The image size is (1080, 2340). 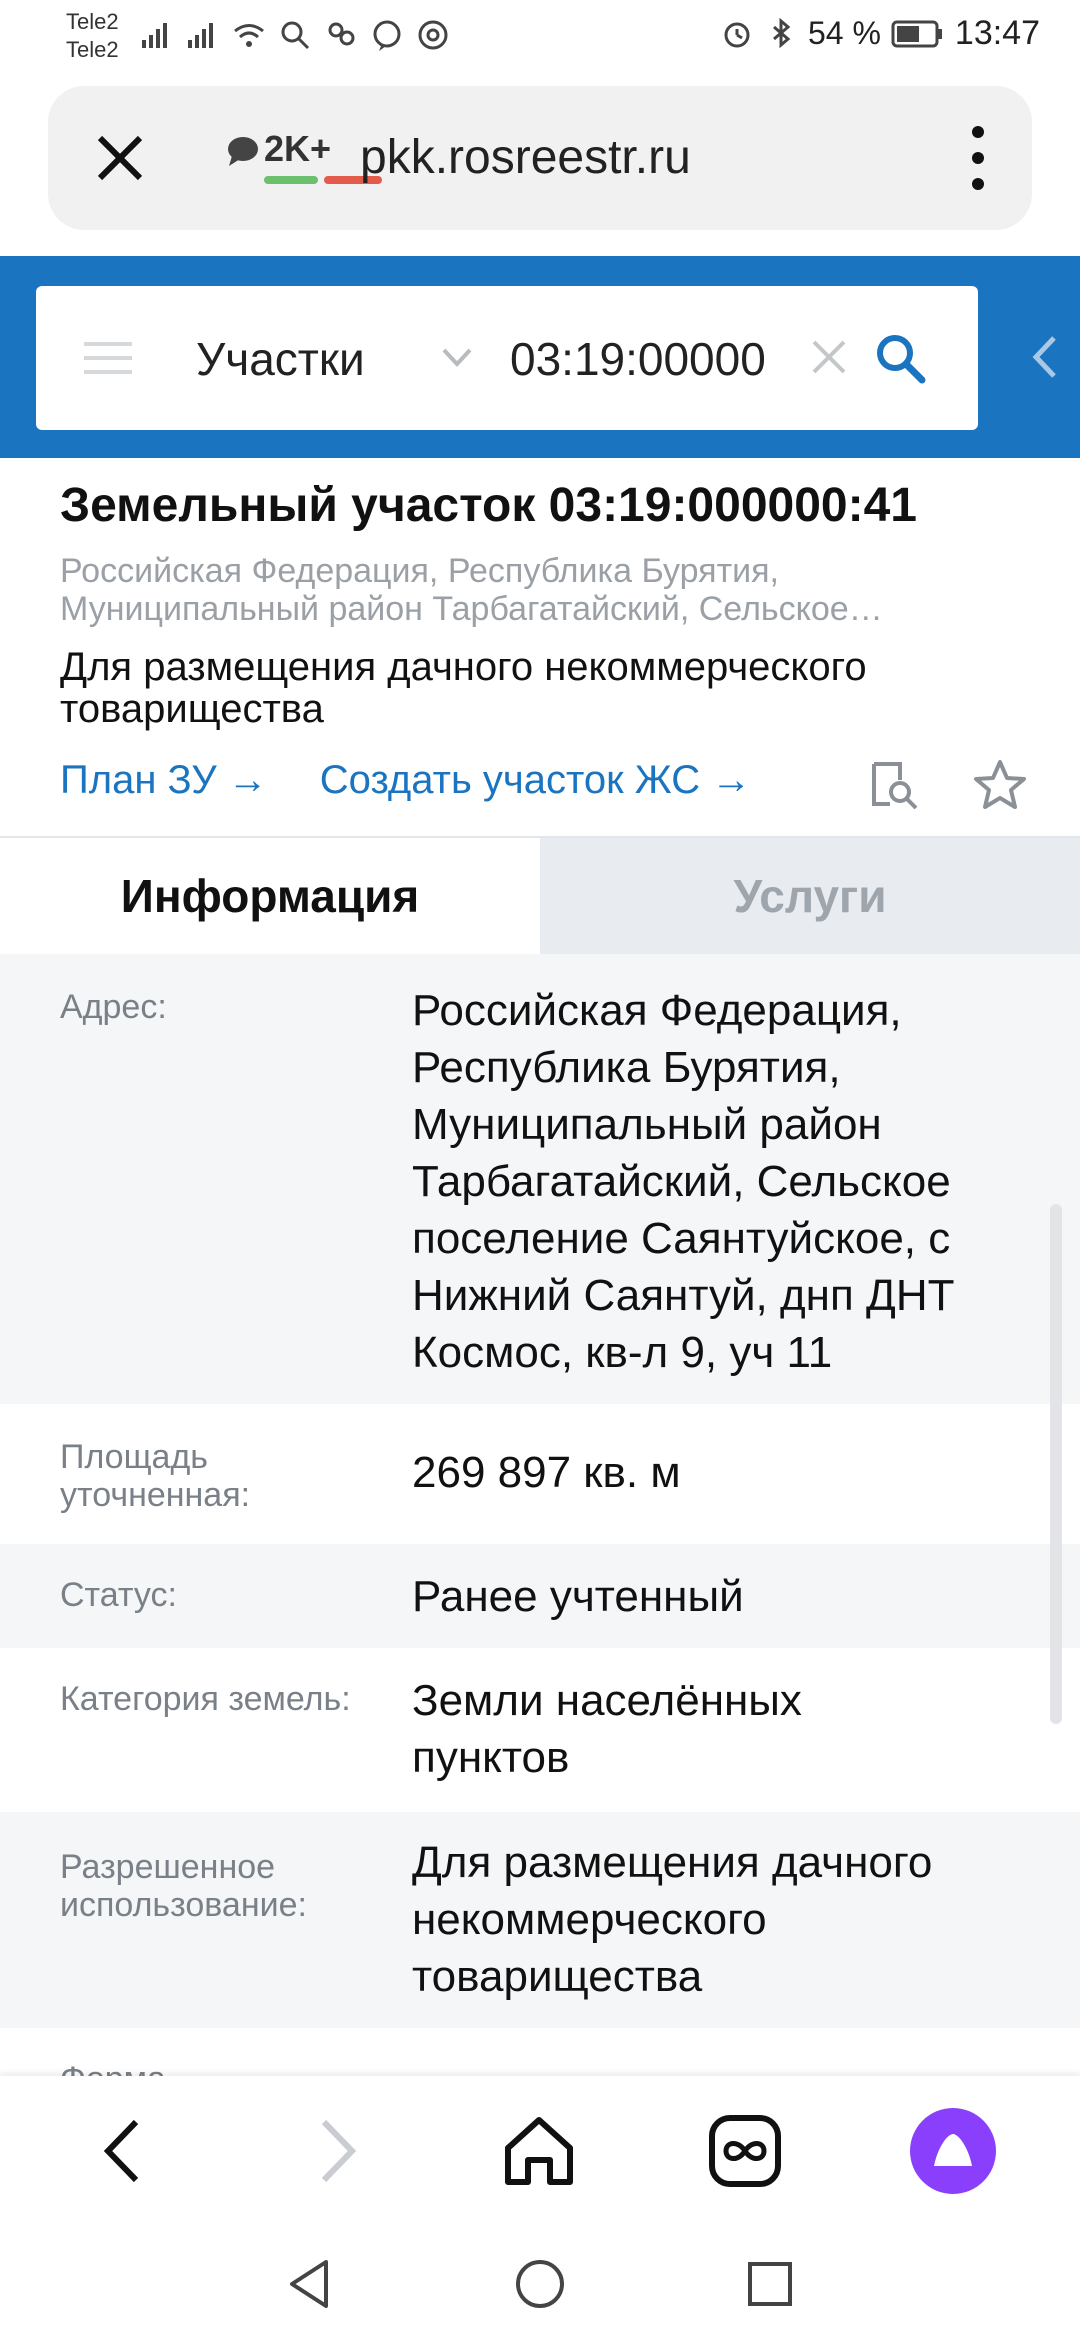 I want to click on search-header: Участки 03:19:00000(, so click(x=540, y=357).